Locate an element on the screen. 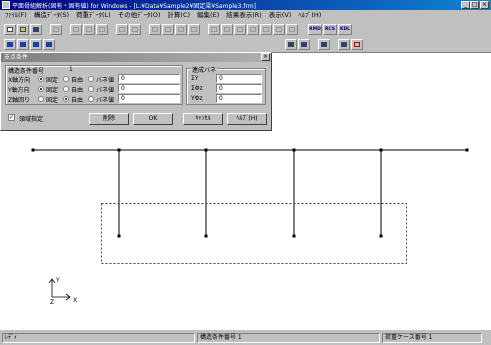 This screenshot has height=345, width=491. delete-button: 削除 is located at coordinates (109, 119).